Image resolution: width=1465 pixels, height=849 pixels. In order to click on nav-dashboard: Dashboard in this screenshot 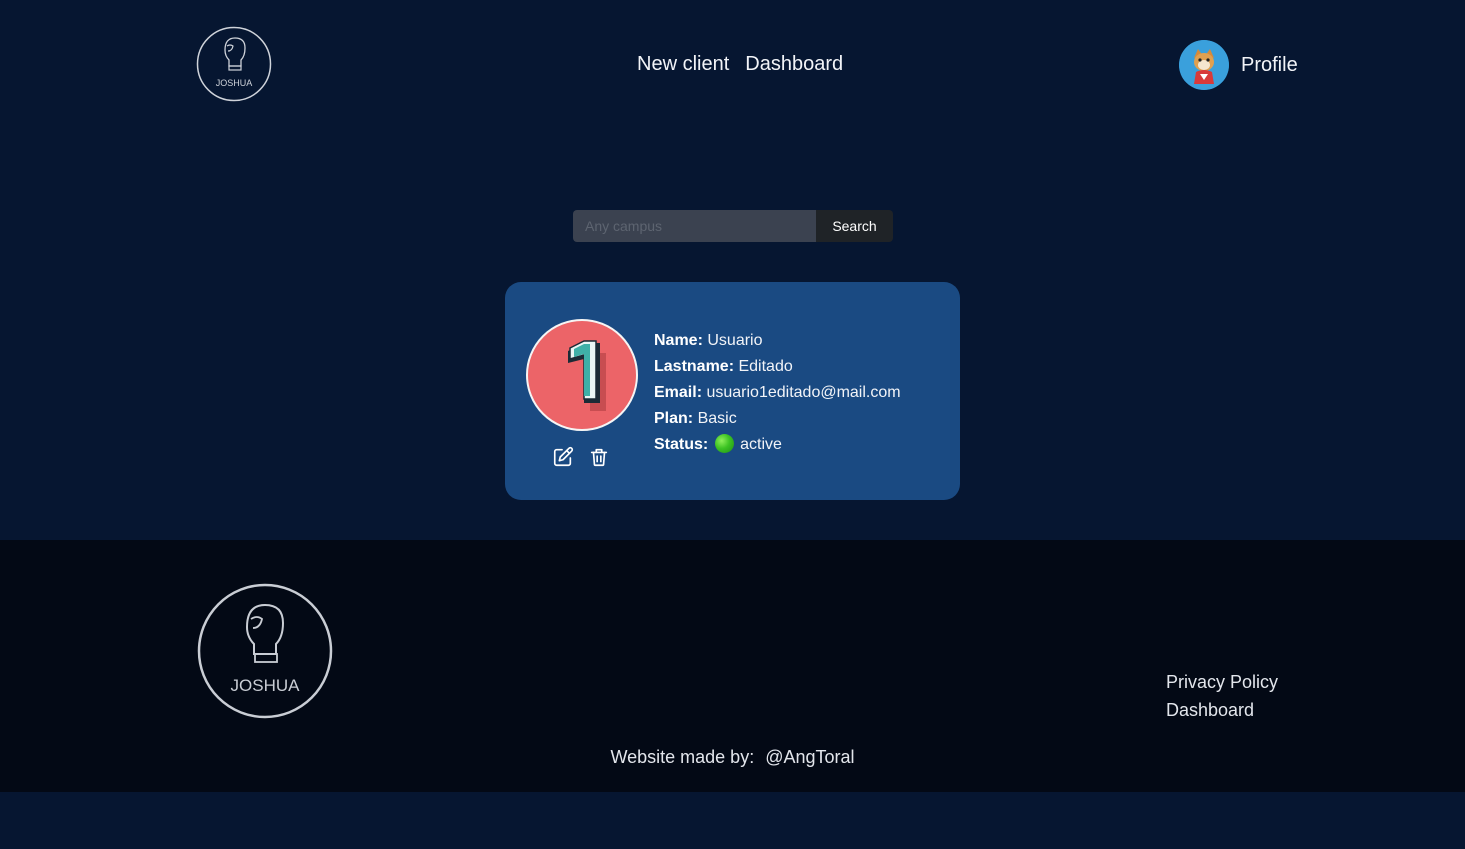, I will do `click(794, 64)`.